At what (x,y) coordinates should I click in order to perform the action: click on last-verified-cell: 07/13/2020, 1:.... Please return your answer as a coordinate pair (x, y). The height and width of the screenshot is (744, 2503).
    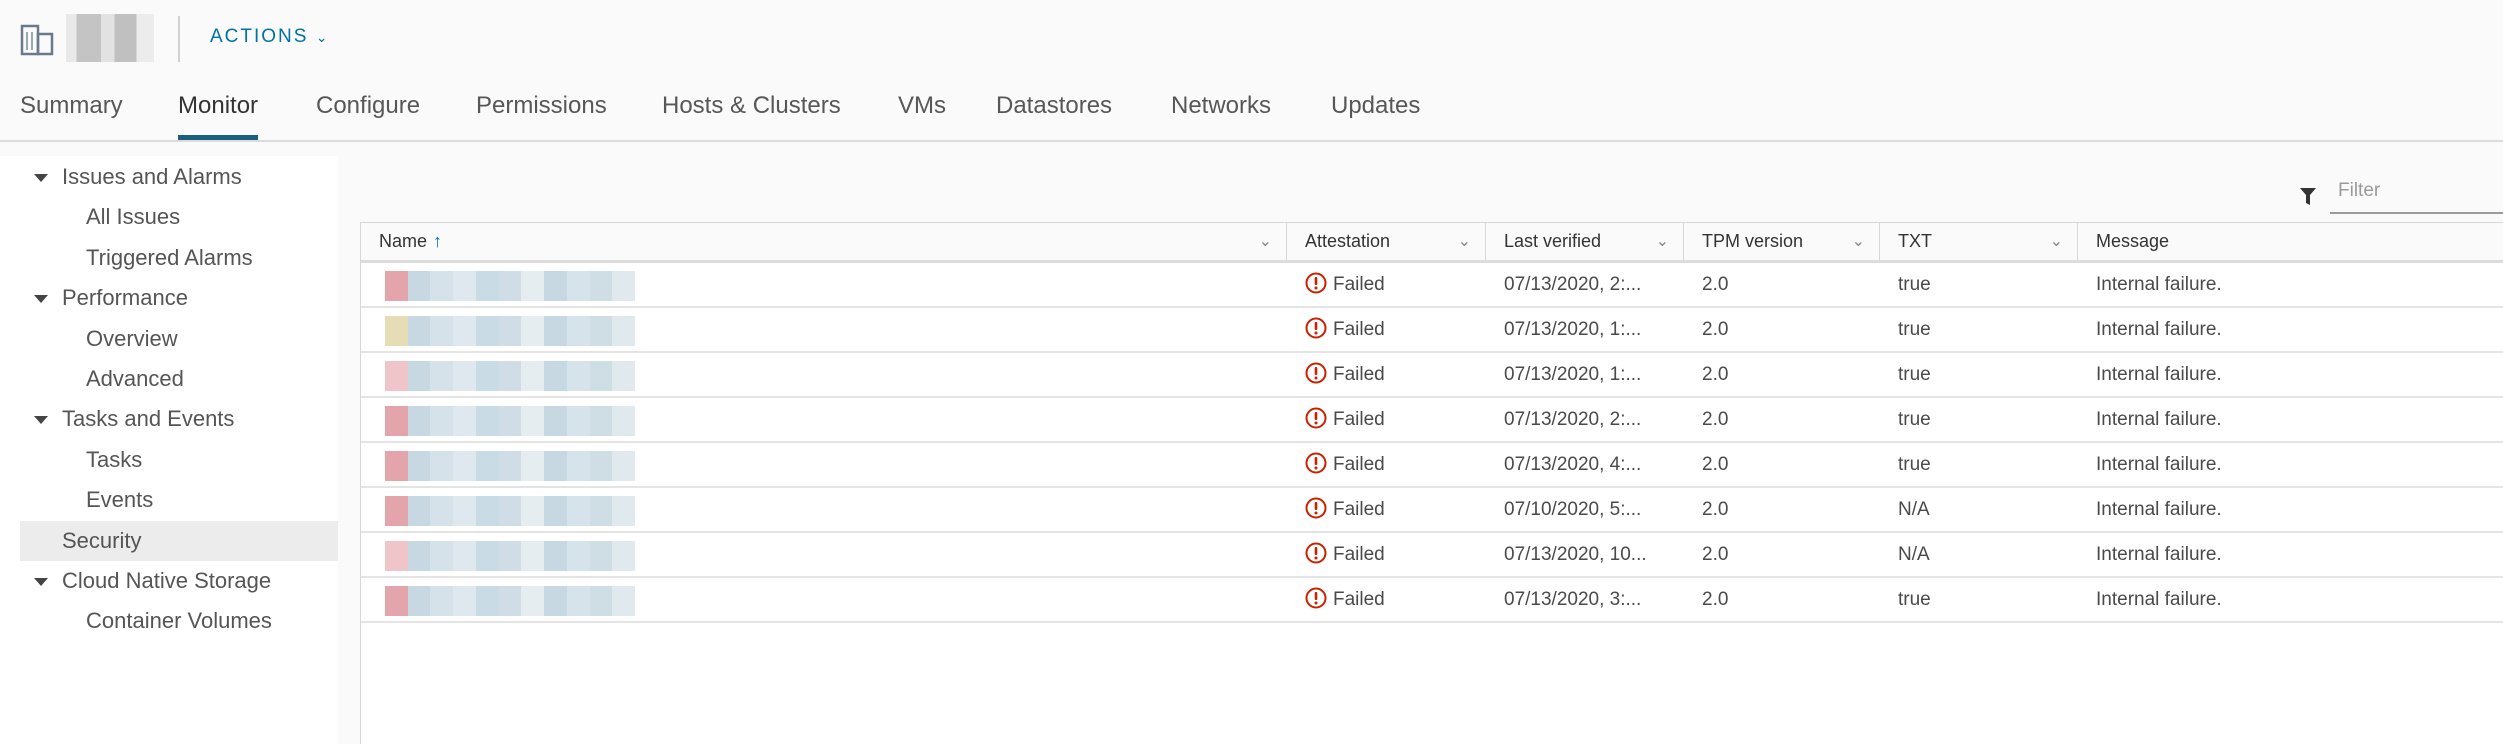
    Looking at the image, I should click on (1573, 374).